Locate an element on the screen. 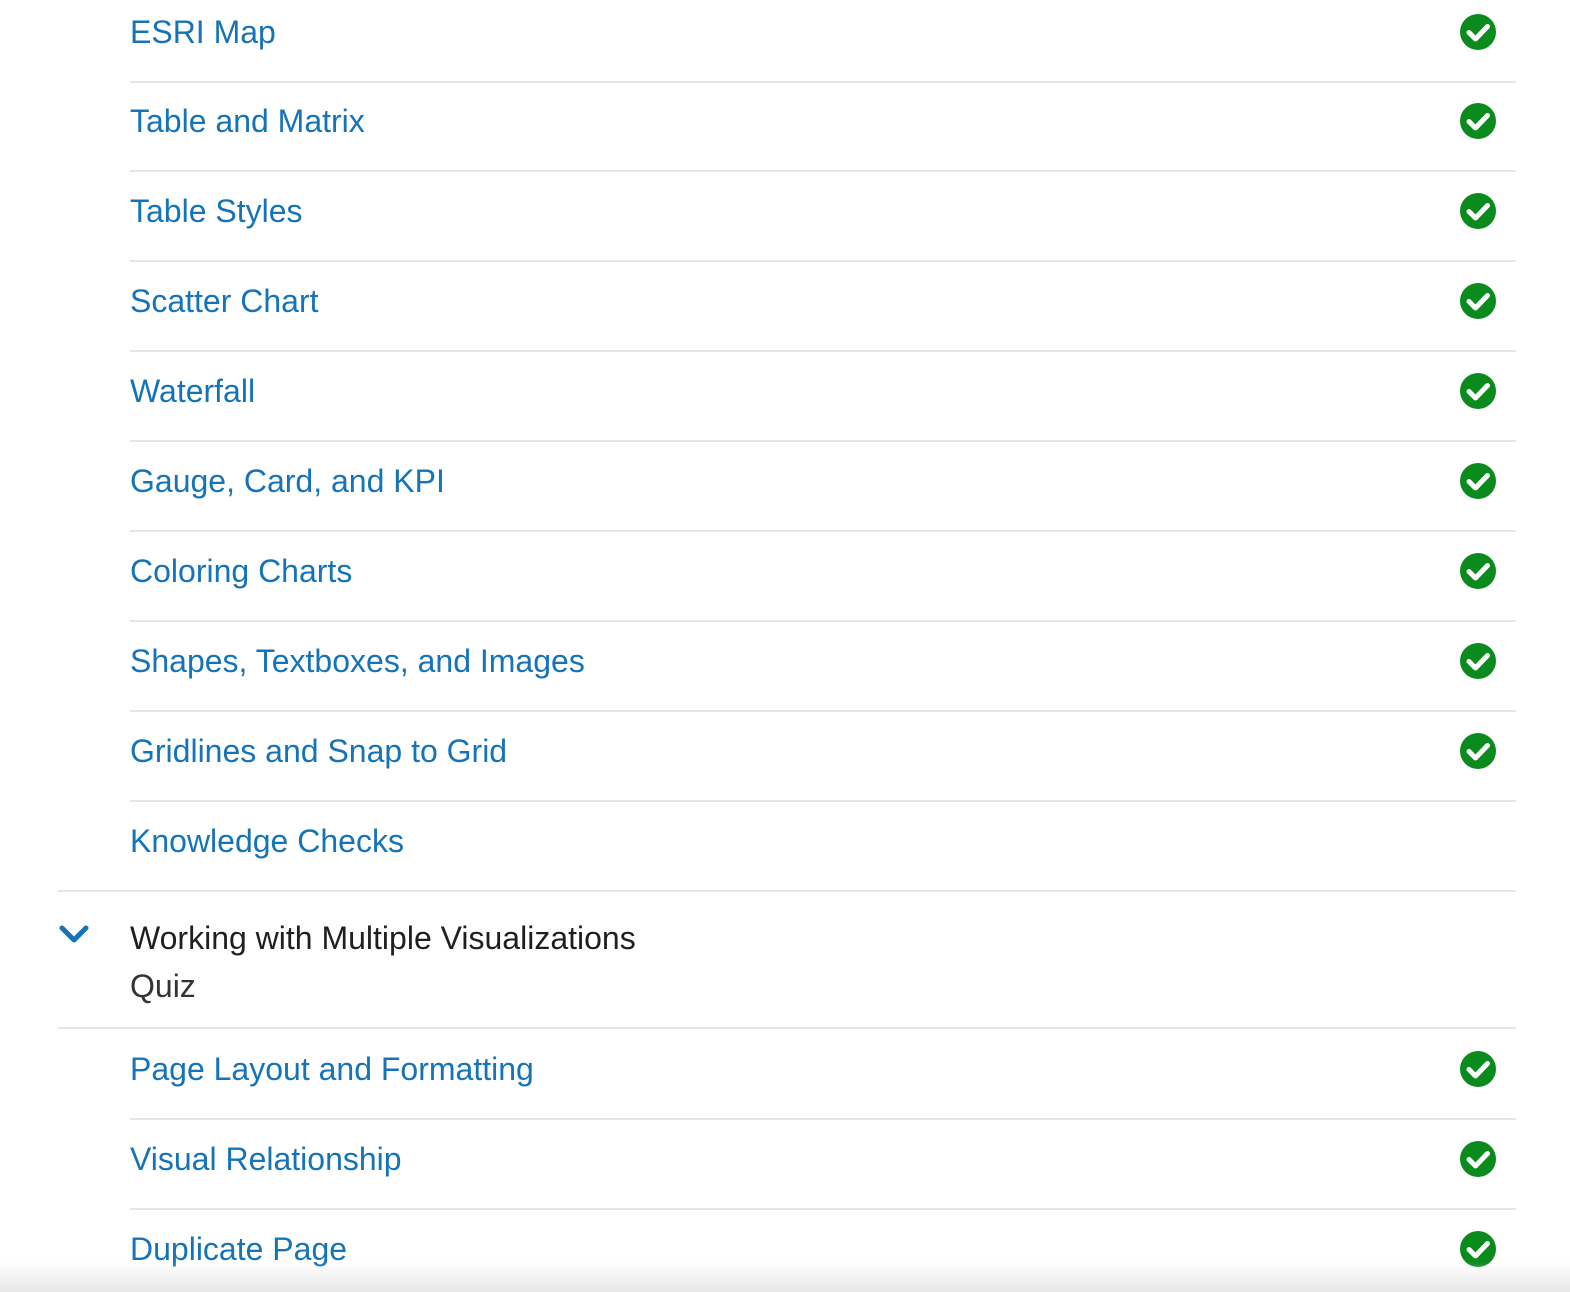 This screenshot has width=1570, height=1292. module-title: Working with Multiple Visualizations is located at coordinates (383, 938).